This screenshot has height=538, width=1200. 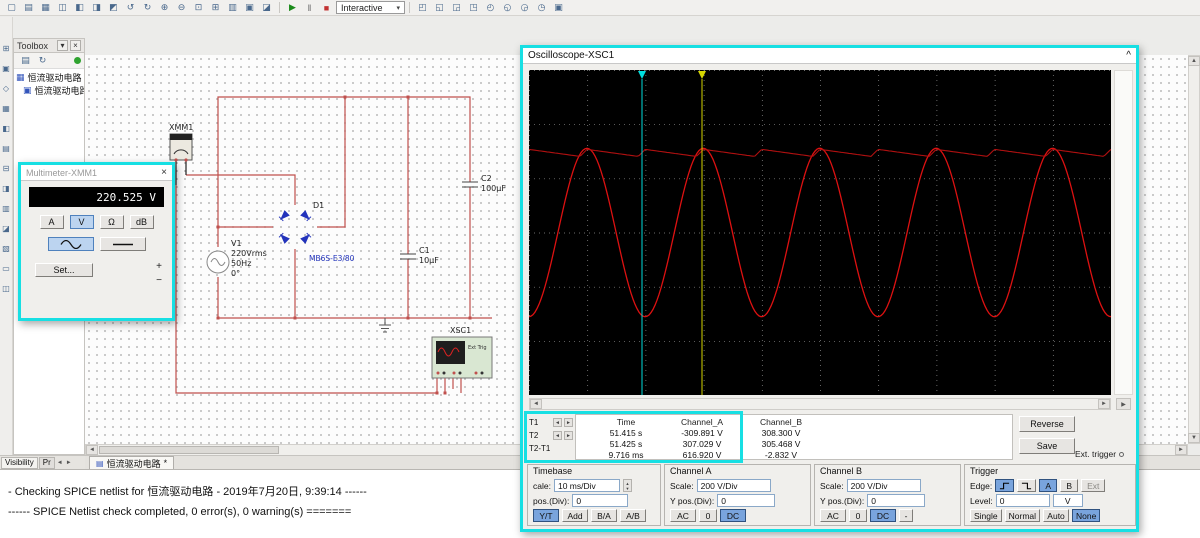 I want to click on t1-right-icon: ►, so click(x=568, y=422).